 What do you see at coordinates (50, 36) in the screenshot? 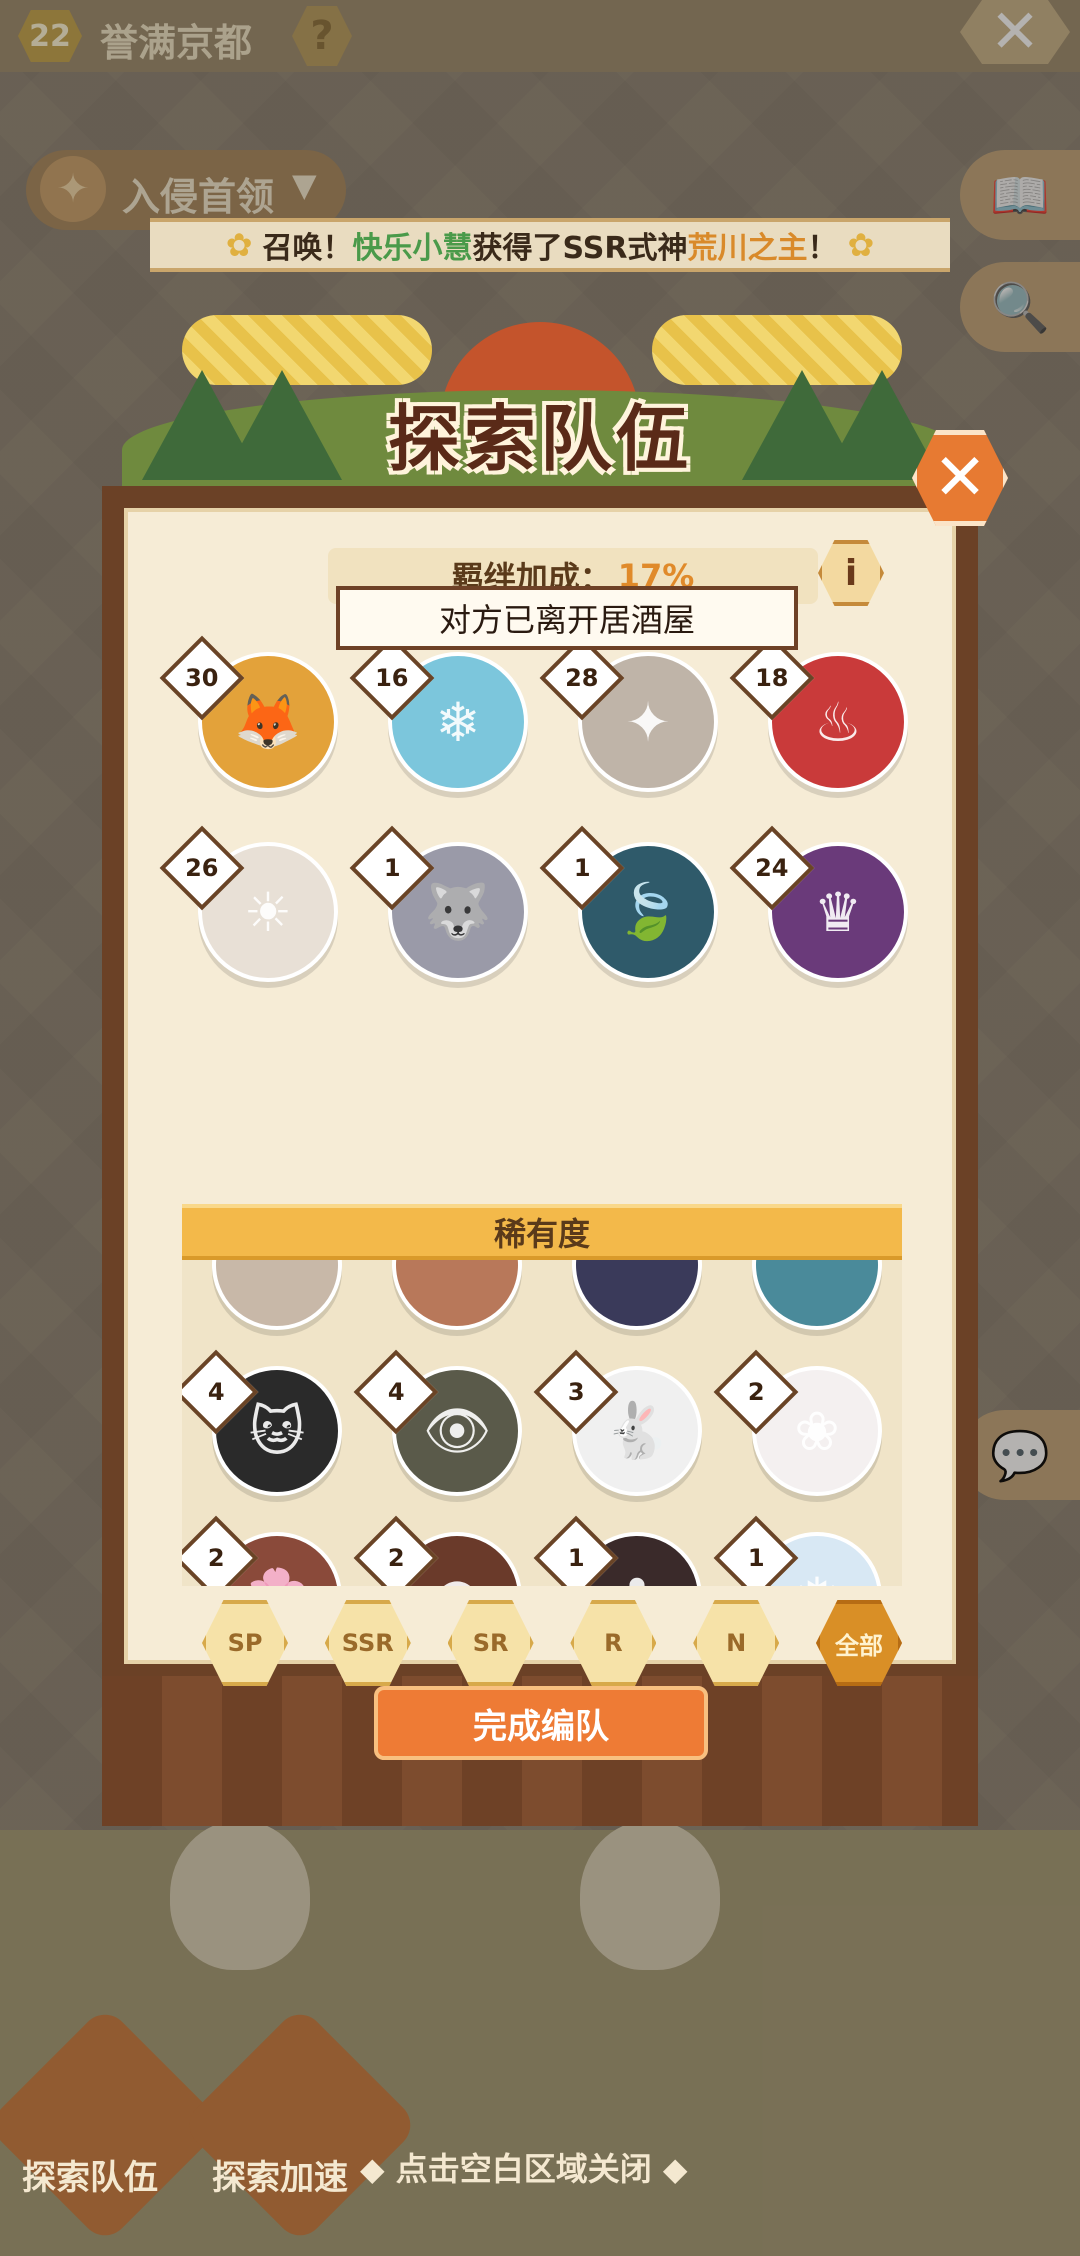
I see `level-badge: 22` at bounding box center [50, 36].